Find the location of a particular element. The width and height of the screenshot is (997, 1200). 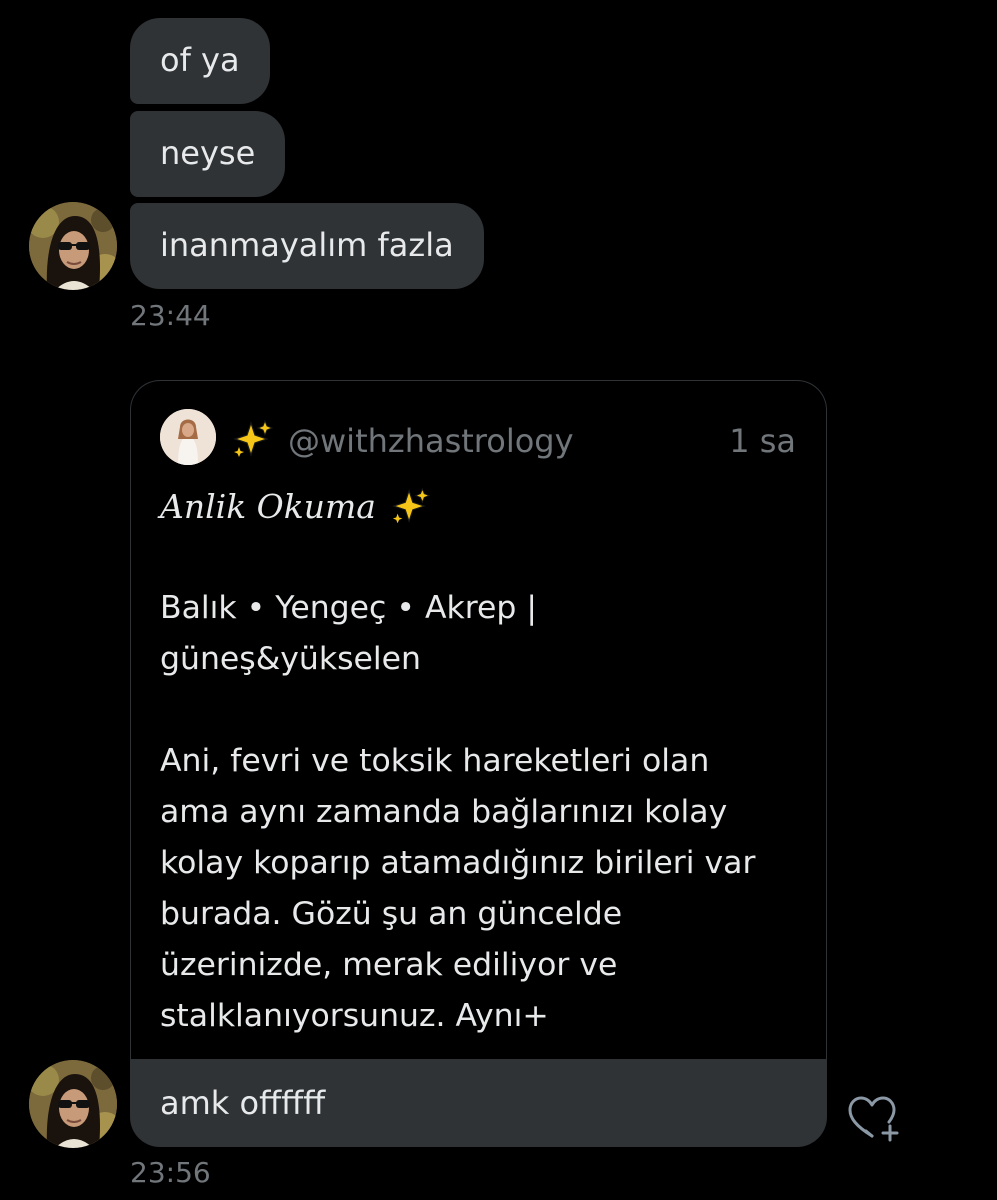

heart-plus-icon is located at coordinates (876, 1119).